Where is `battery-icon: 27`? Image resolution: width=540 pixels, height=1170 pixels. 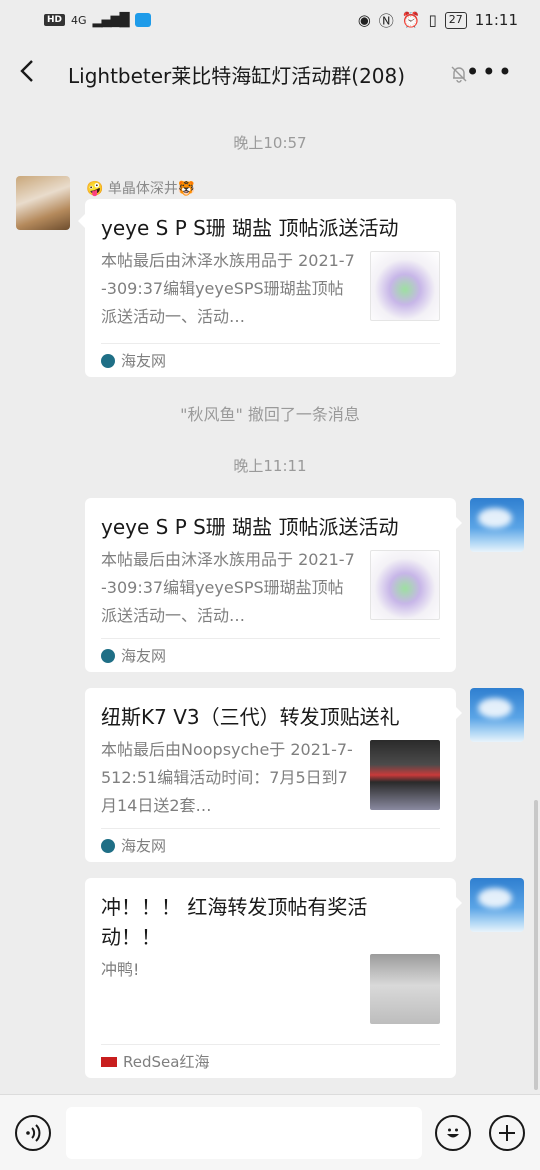 battery-icon: 27 is located at coordinates (455, 20).